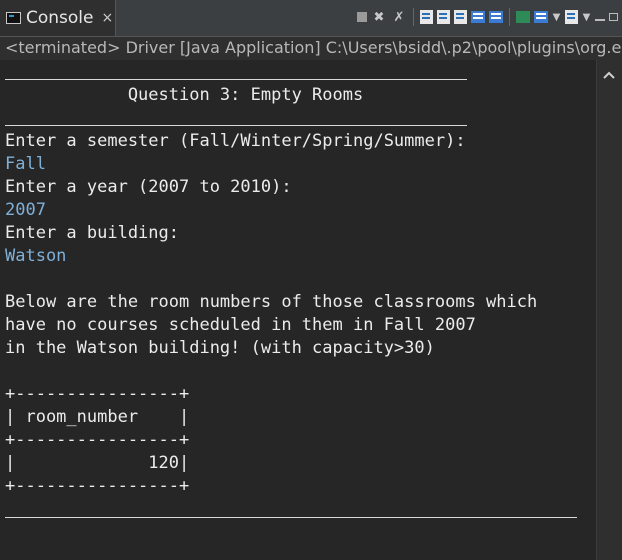 The image size is (622, 560). What do you see at coordinates (609, 75) in the screenshot?
I see `scroll-up-icon` at bounding box center [609, 75].